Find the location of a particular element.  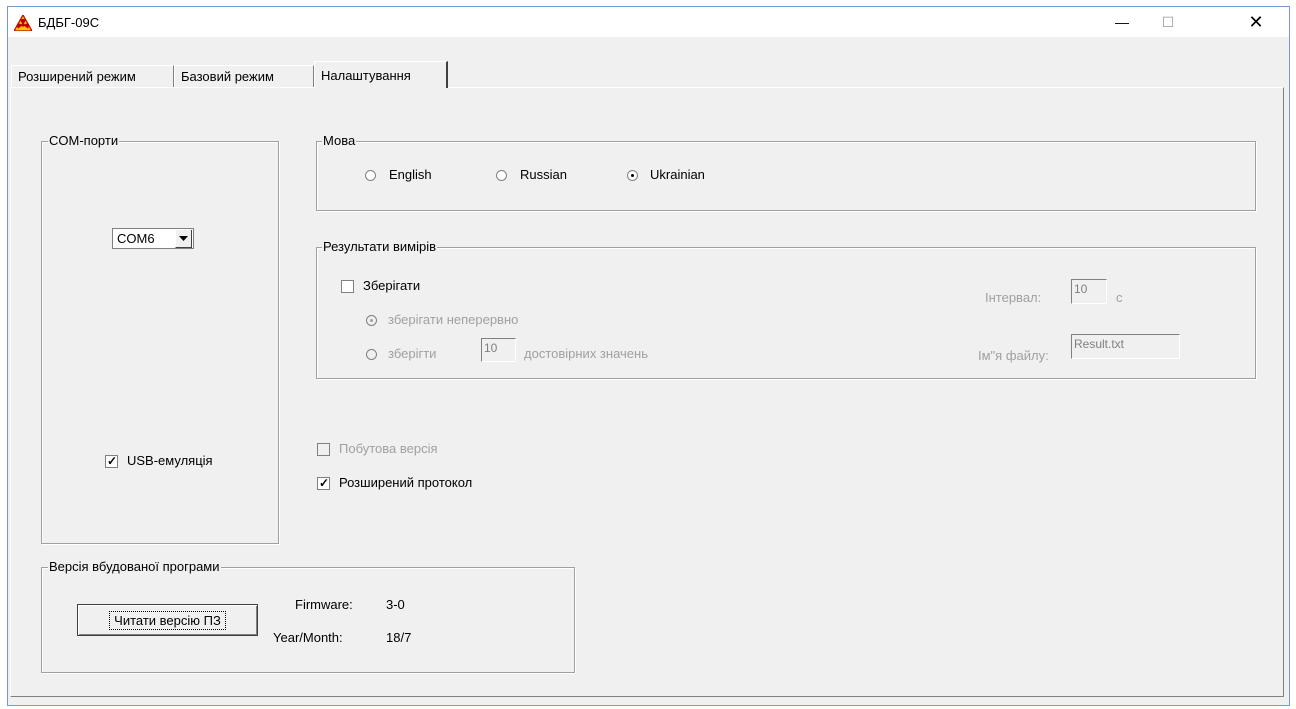

radio-russian is located at coordinates (501, 175).